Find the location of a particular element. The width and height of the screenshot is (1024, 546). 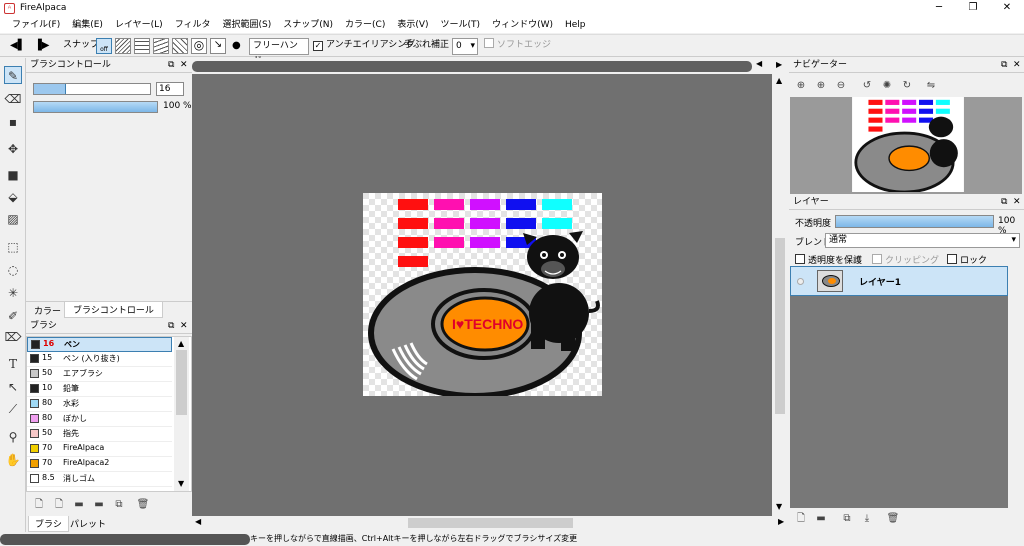

brush-size-slider is located at coordinates (92, 89).